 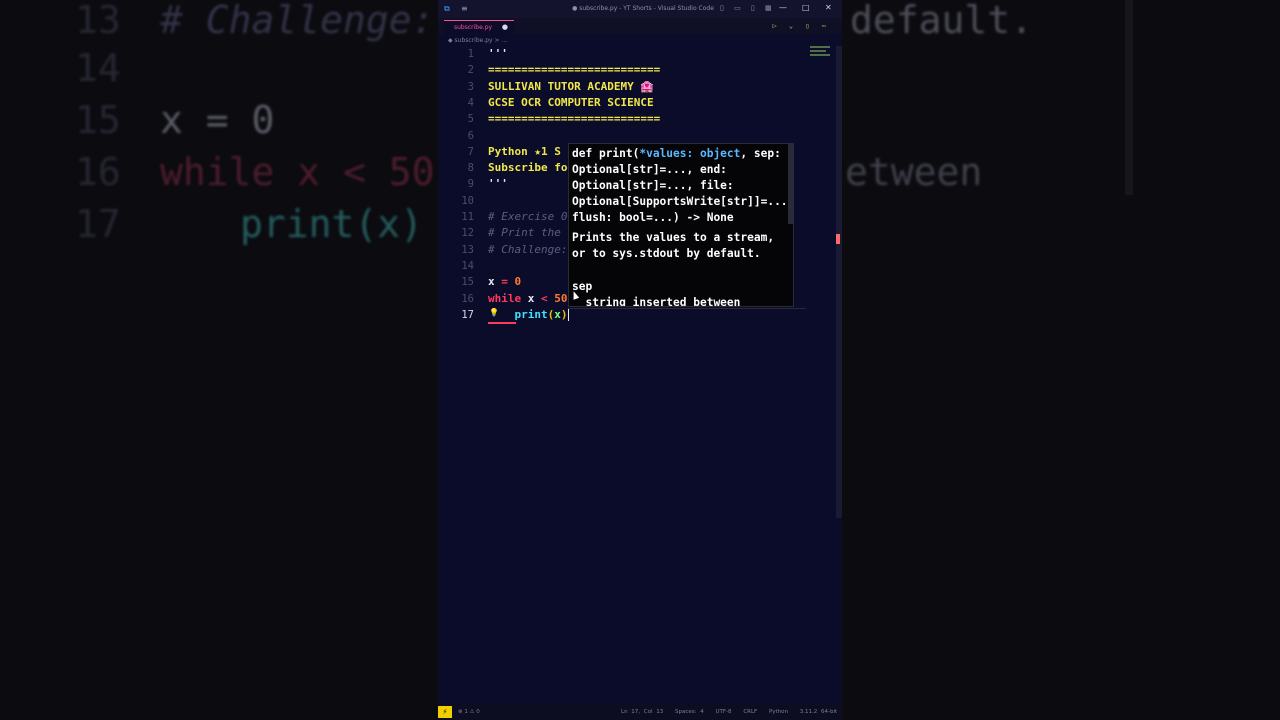 I want to click on background-scrollbar, so click(x=1129, y=97).